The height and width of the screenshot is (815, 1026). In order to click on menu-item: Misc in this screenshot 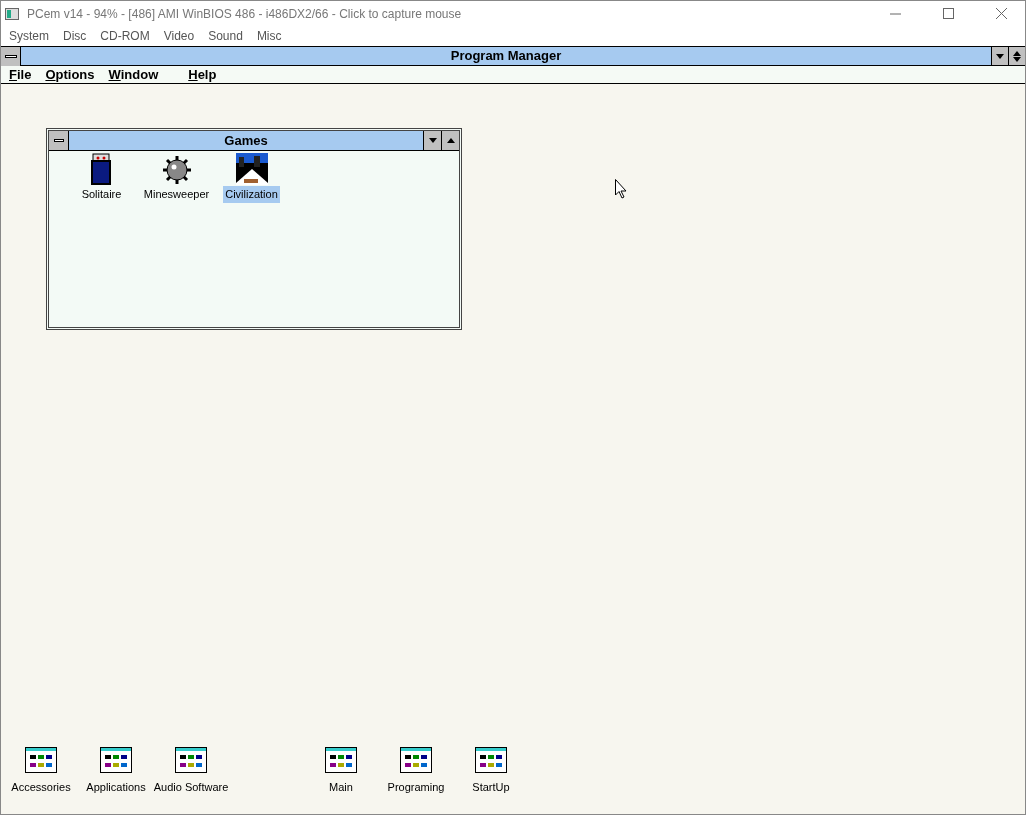, I will do `click(269, 36)`.